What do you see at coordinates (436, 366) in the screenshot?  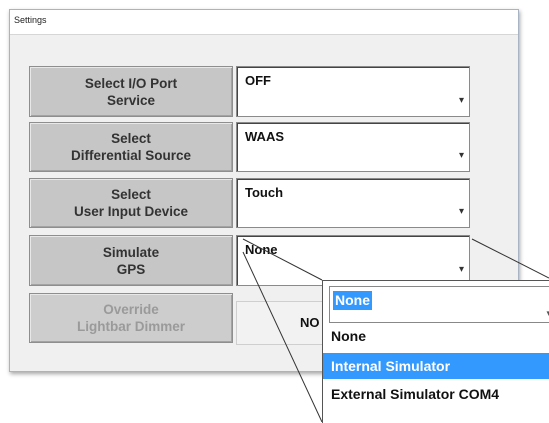 I see `dropdown-option-selected: Internal Simulator` at bounding box center [436, 366].